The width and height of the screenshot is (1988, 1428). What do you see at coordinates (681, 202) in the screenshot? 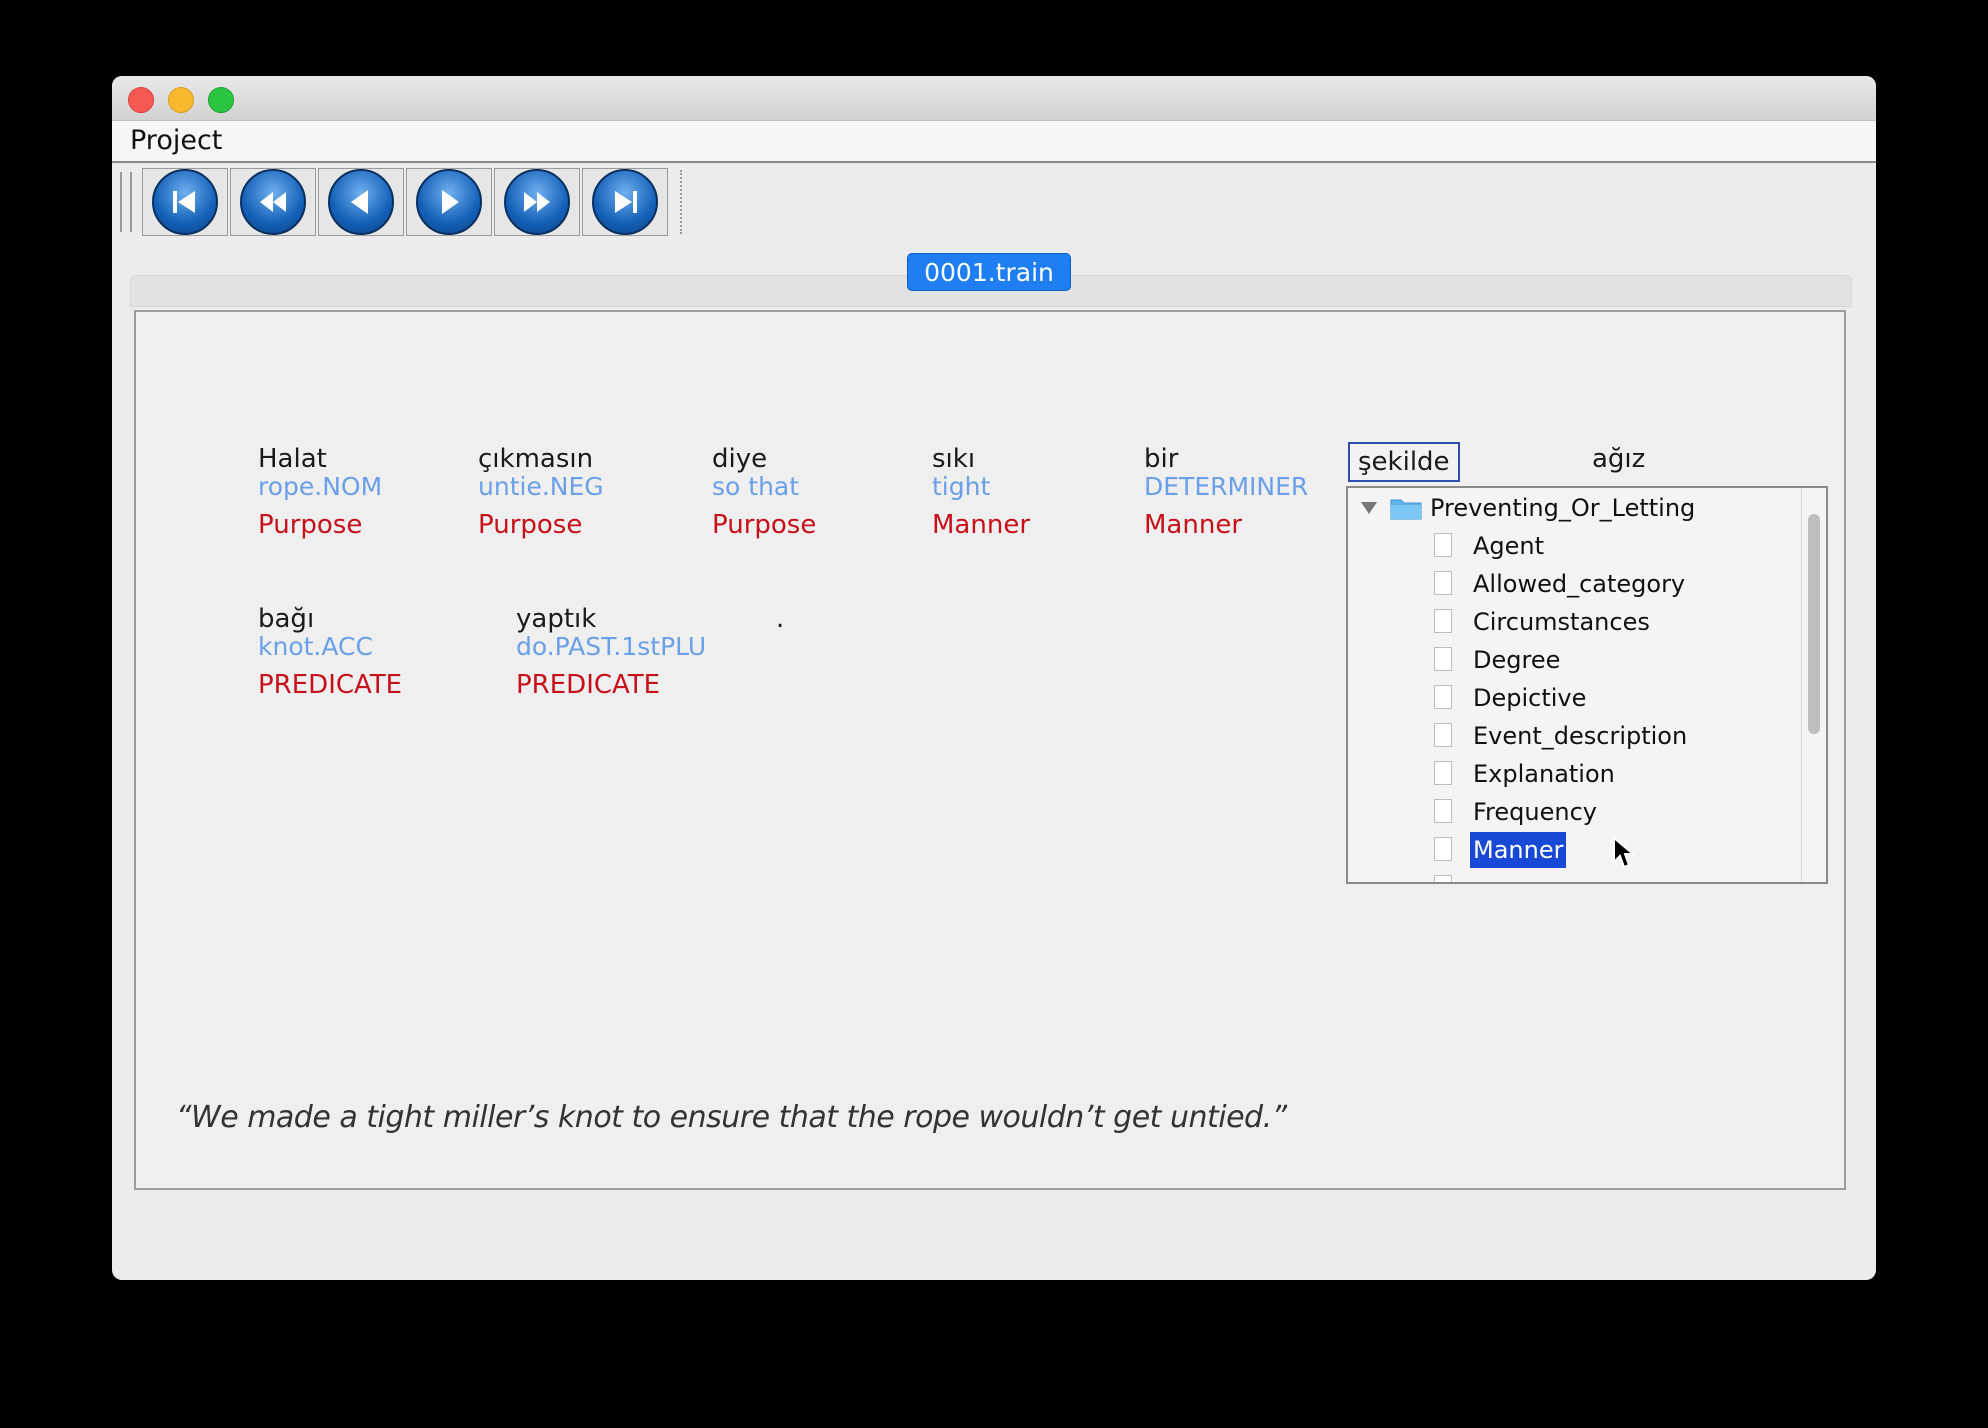
I see `toolbar-separator` at bounding box center [681, 202].